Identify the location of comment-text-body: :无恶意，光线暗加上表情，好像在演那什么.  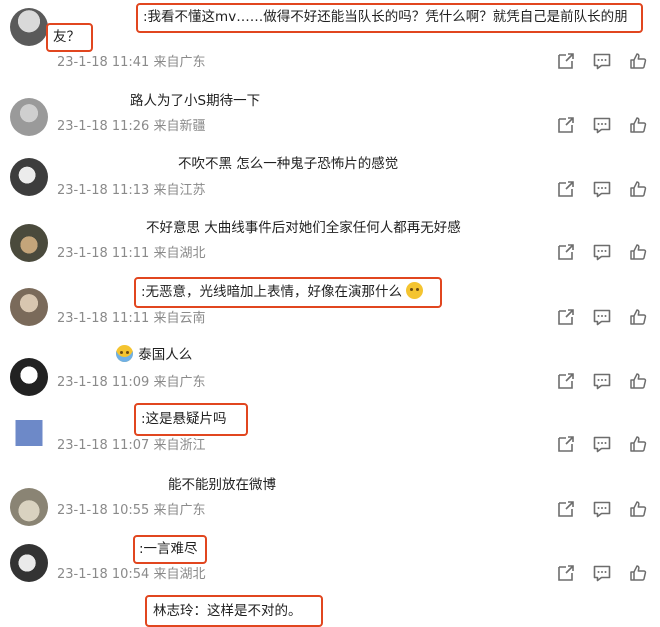
(272, 292).